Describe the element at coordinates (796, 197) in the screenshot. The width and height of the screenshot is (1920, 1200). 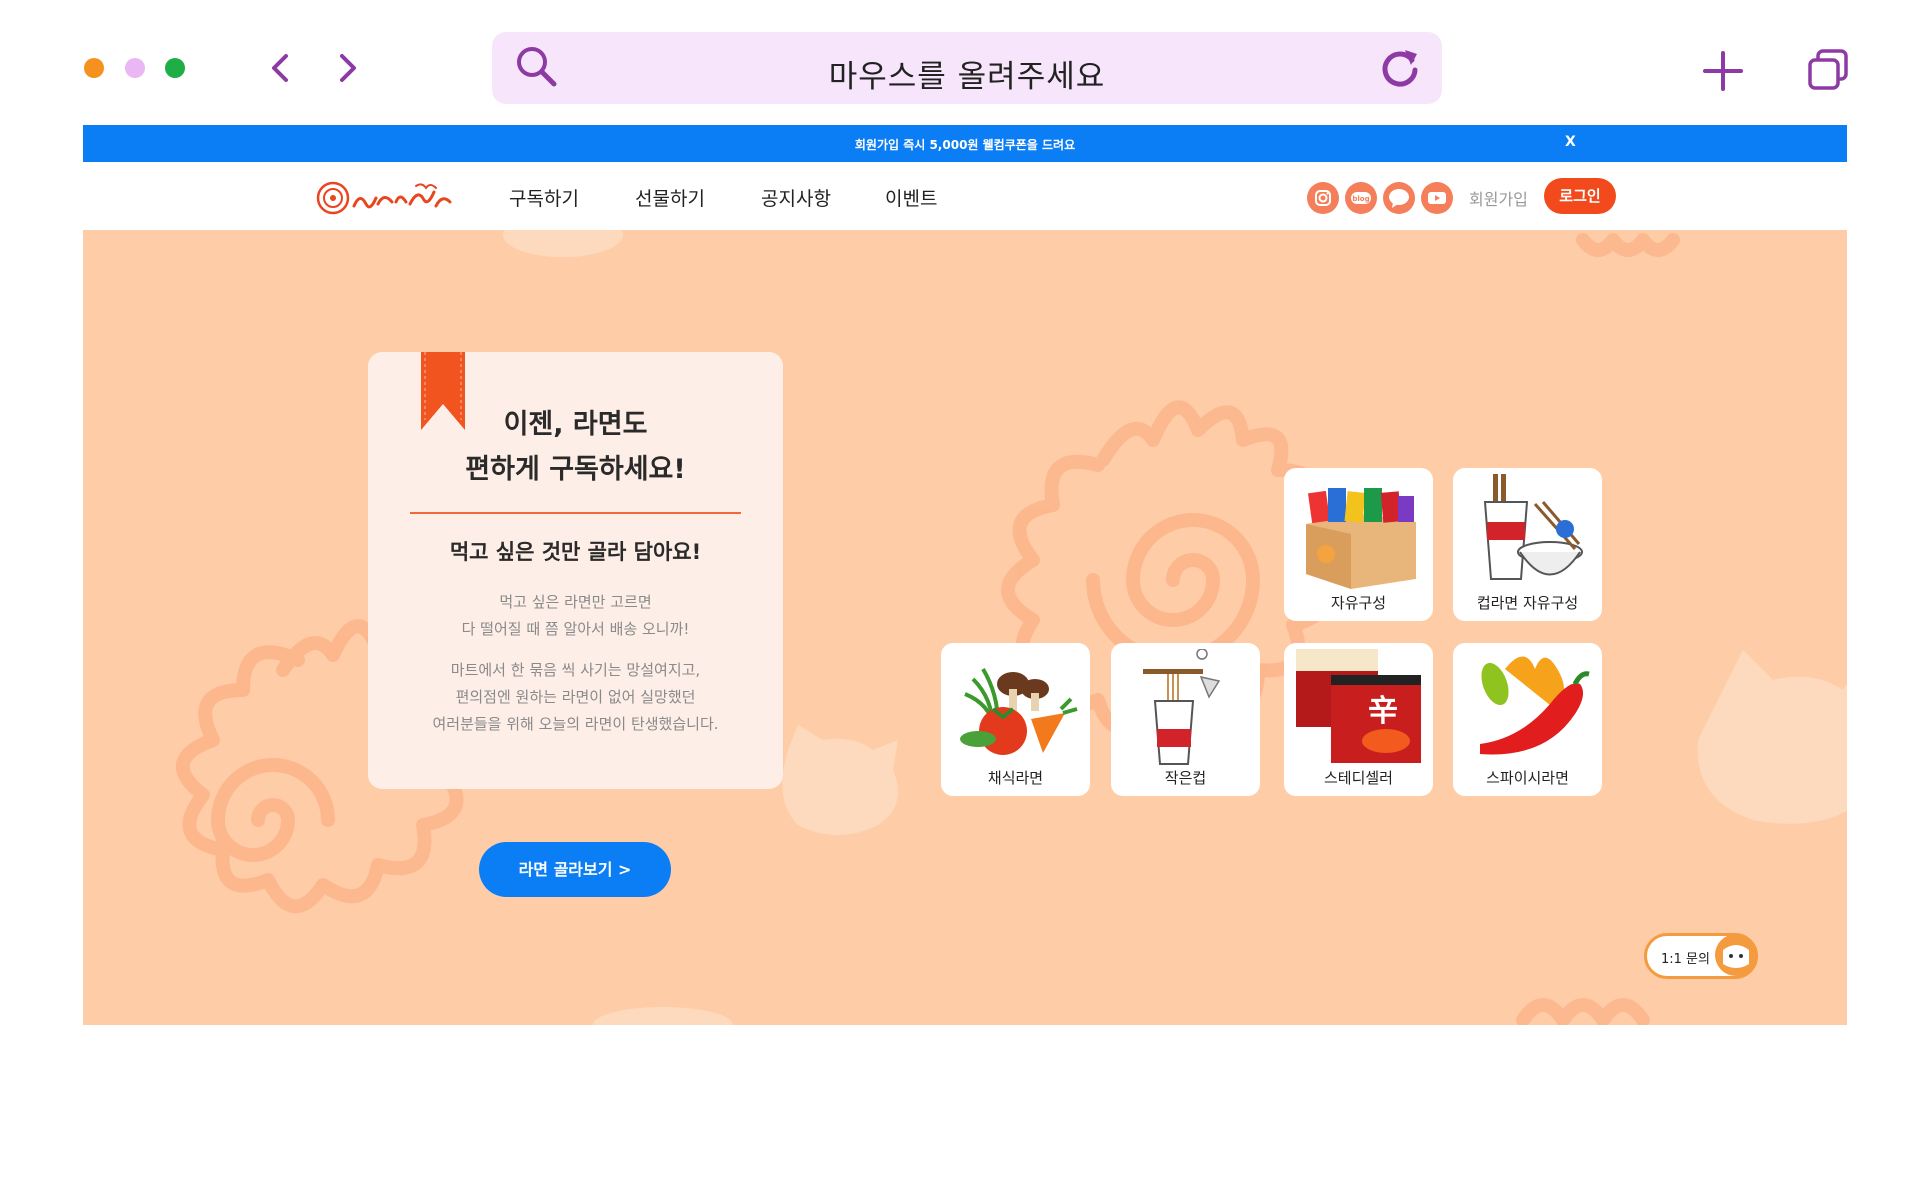
I see `nav-notice: 공지사항` at that location.